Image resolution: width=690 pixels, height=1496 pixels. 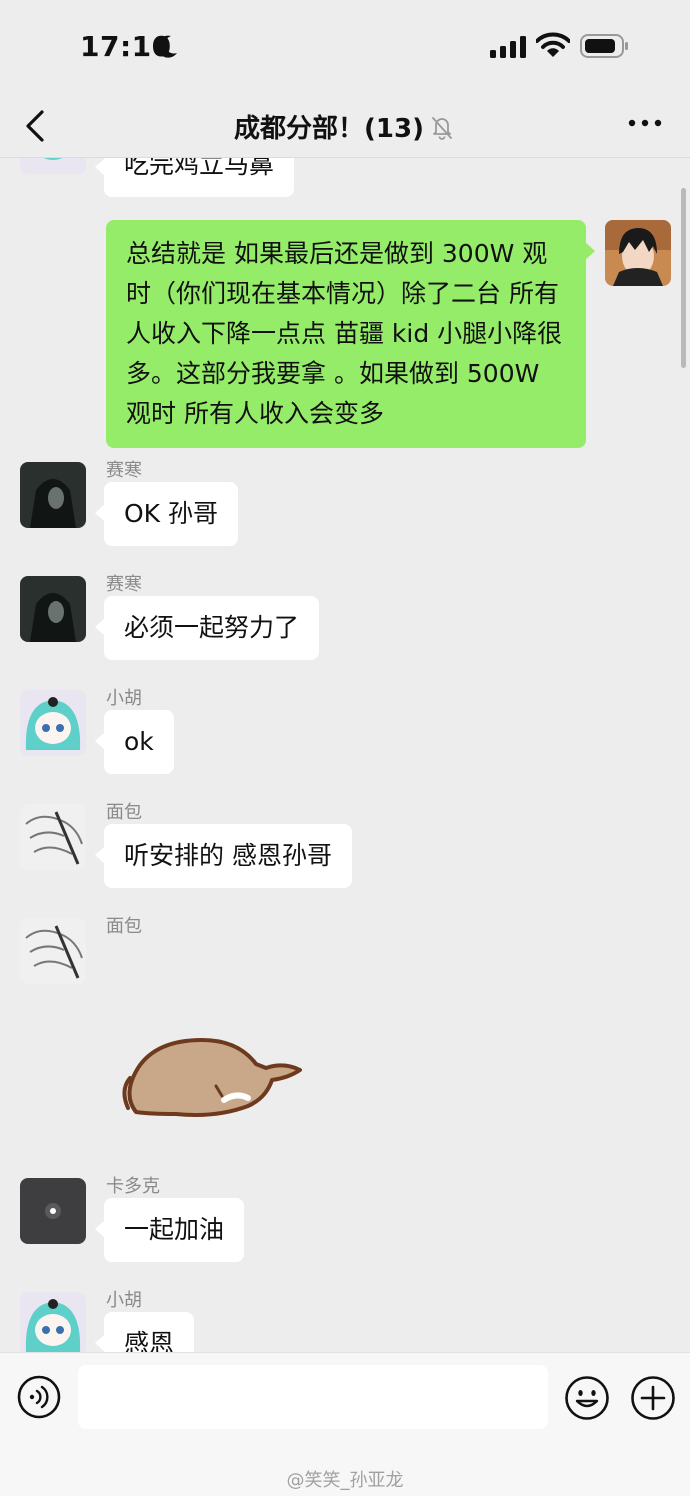 I want to click on message-bubble: OK 孙哥, so click(x=166, y=514).